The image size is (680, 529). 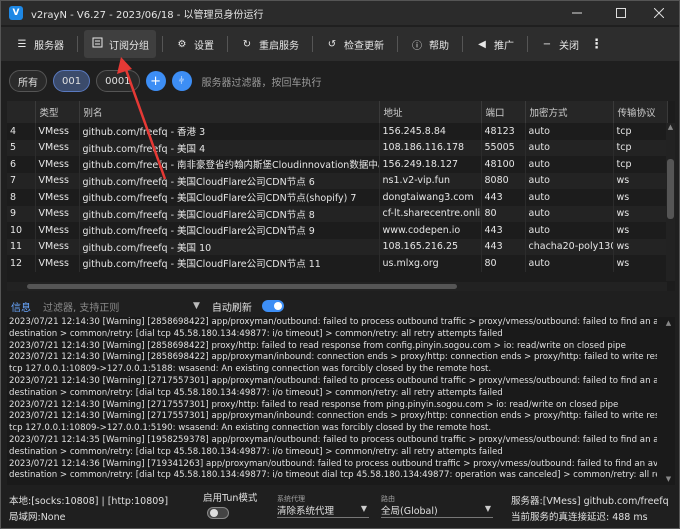 What do you see at coordinates (120, 44) in the screenshot?
I see `subscription-button: 订阅分组` at bounding box center [120, 44].